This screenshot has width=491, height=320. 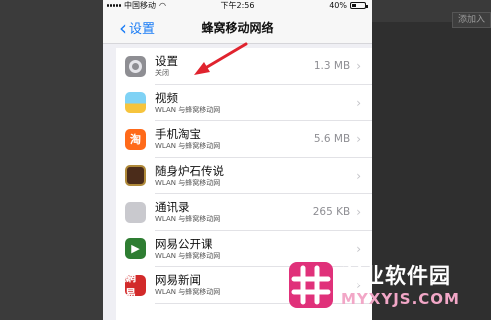 I want to click on app-data-usage: 265 KB, so click(x=331, y=212).